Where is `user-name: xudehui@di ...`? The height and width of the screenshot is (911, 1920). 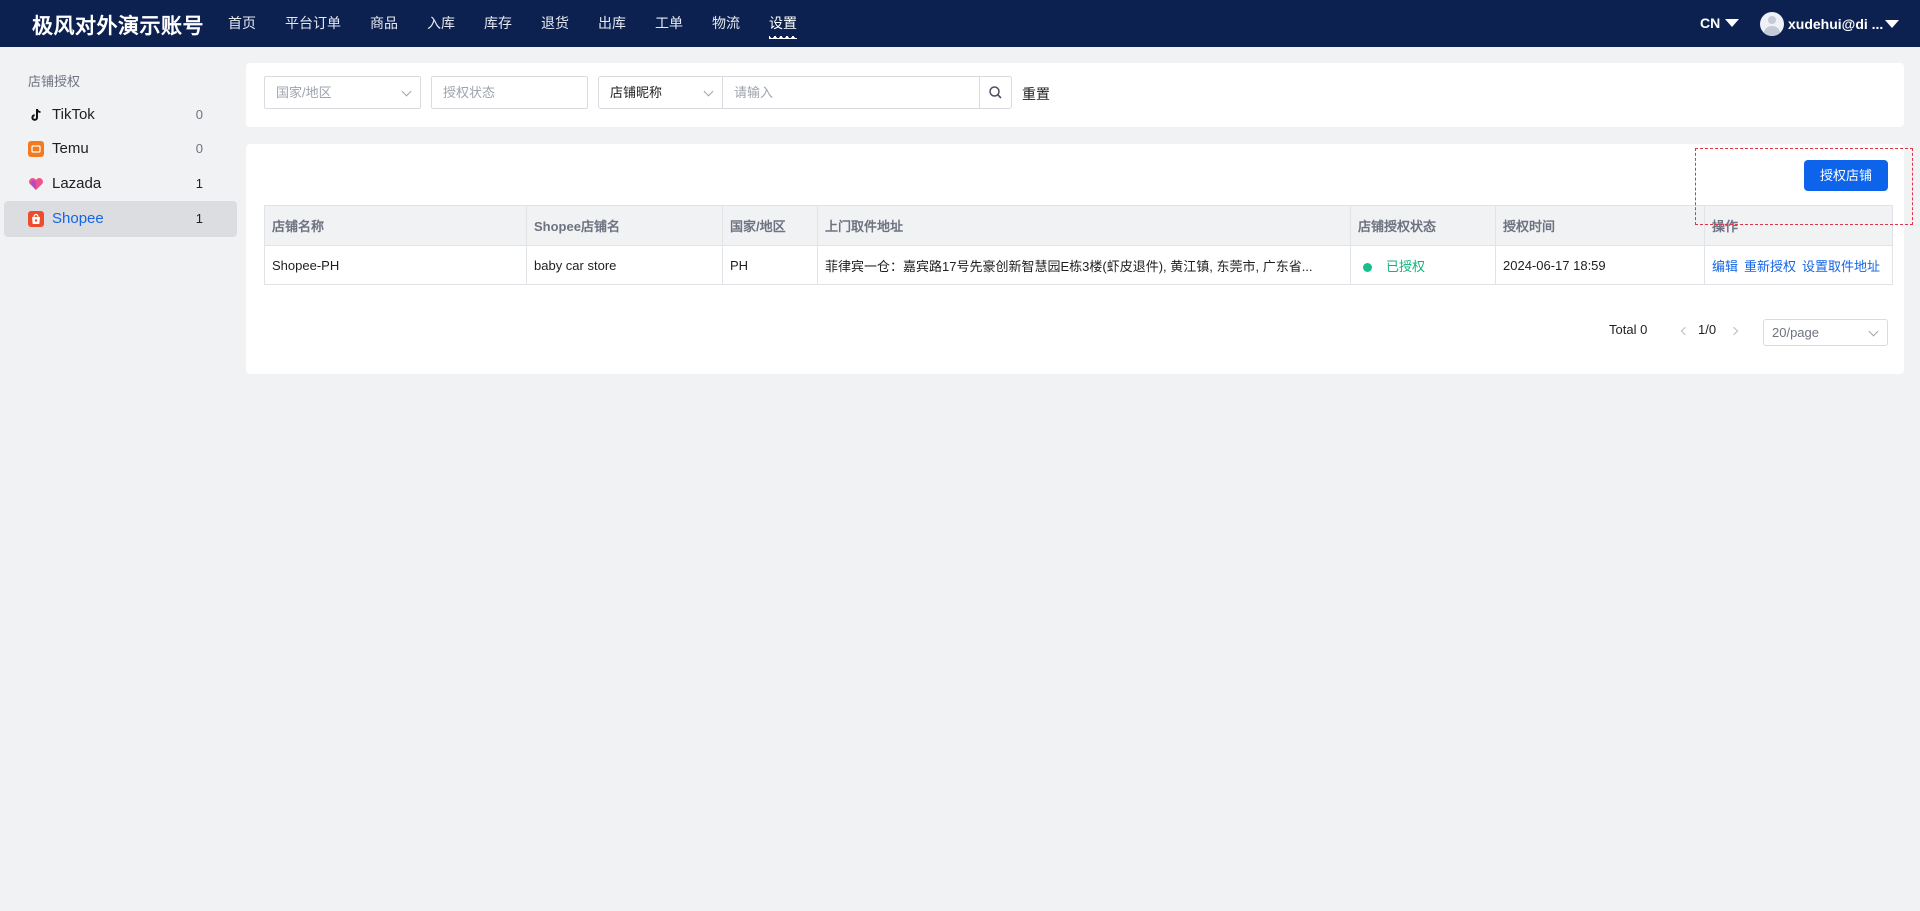 user-name: xudehui@di ... is located at coordinates (1836, 24).